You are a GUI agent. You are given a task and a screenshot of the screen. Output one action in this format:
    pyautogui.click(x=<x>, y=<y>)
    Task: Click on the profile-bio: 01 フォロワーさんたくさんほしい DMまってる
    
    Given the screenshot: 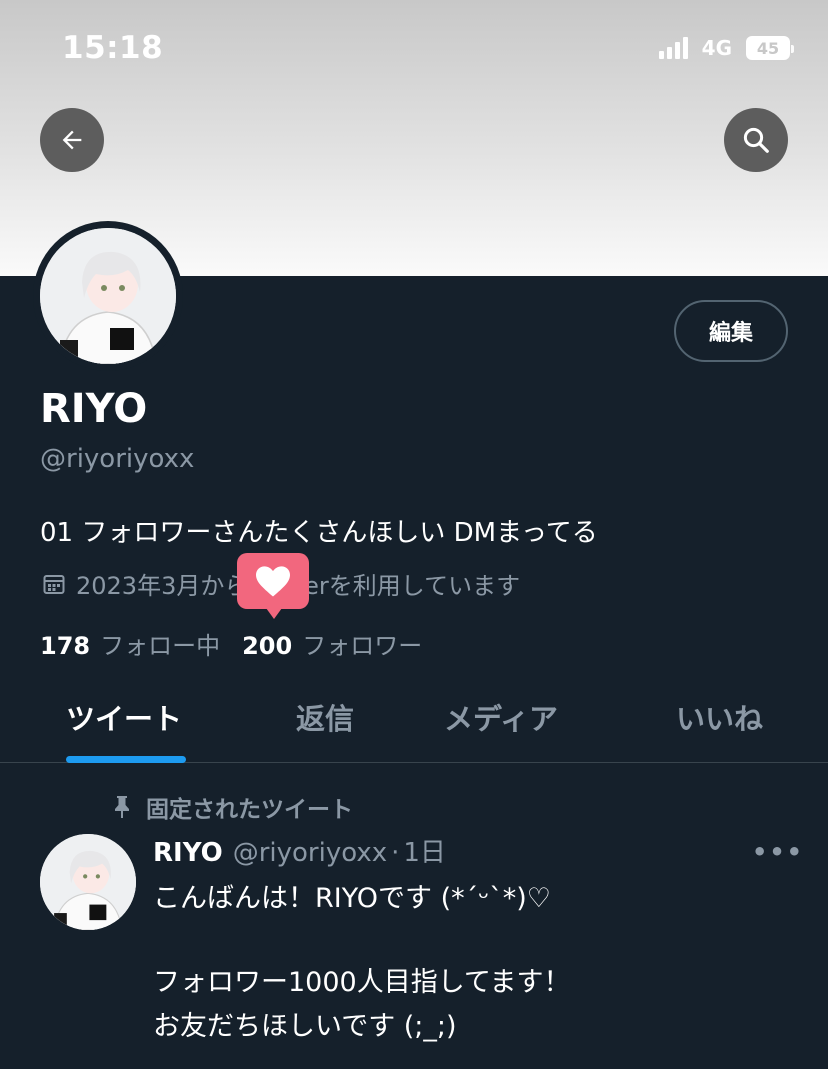 What is the action you would take?
    pyautogui.click(x=319, y=533)
    